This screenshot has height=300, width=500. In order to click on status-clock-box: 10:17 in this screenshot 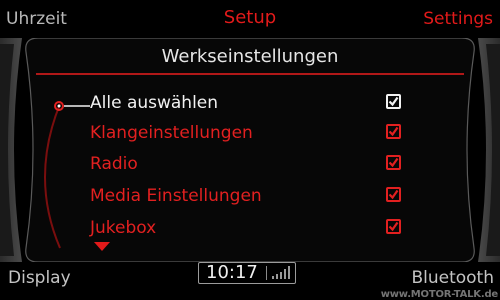, I will do `click(247, 273)`.